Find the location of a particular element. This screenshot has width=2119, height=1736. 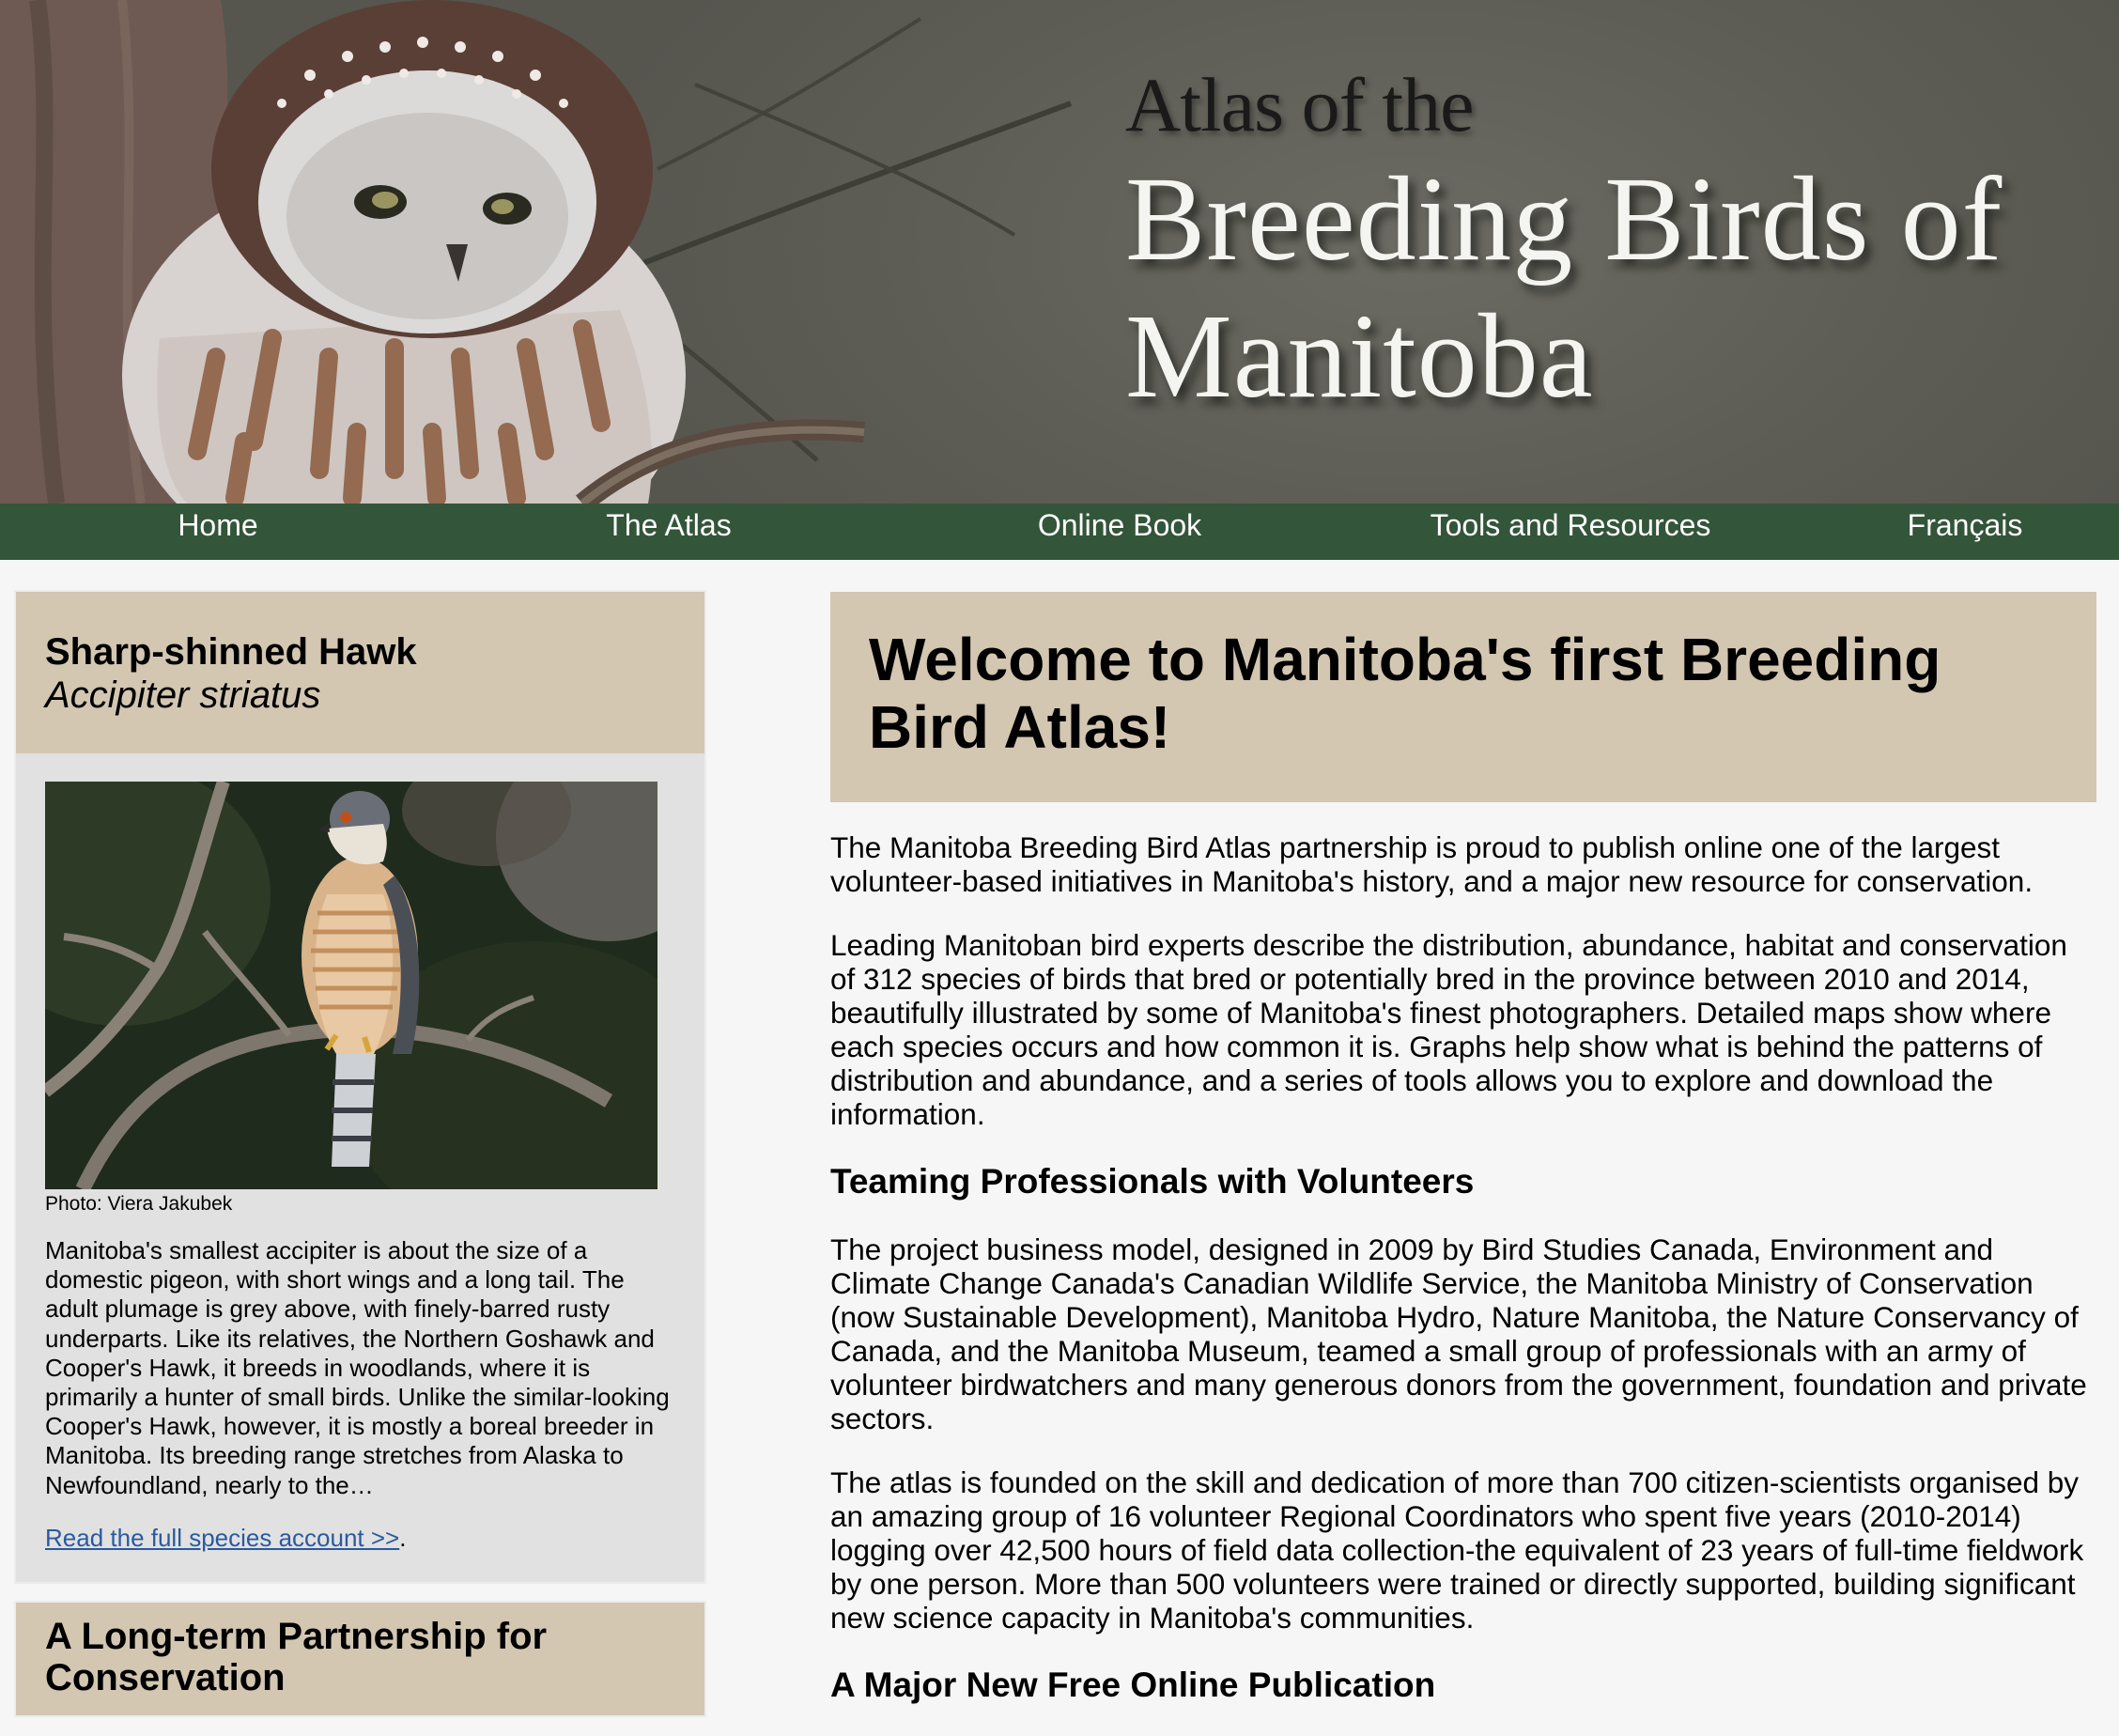

hawk-photo is located at coordinates (351, 985).